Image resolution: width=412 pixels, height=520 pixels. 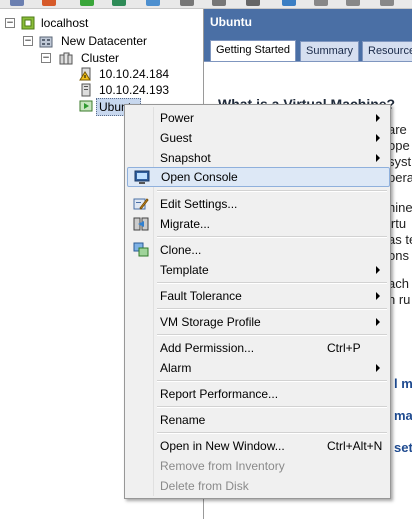 What do you see at coordinates (177, 118) in the screenshot?
I see `menu-item-label: Power` at bounding box center [177, 118].